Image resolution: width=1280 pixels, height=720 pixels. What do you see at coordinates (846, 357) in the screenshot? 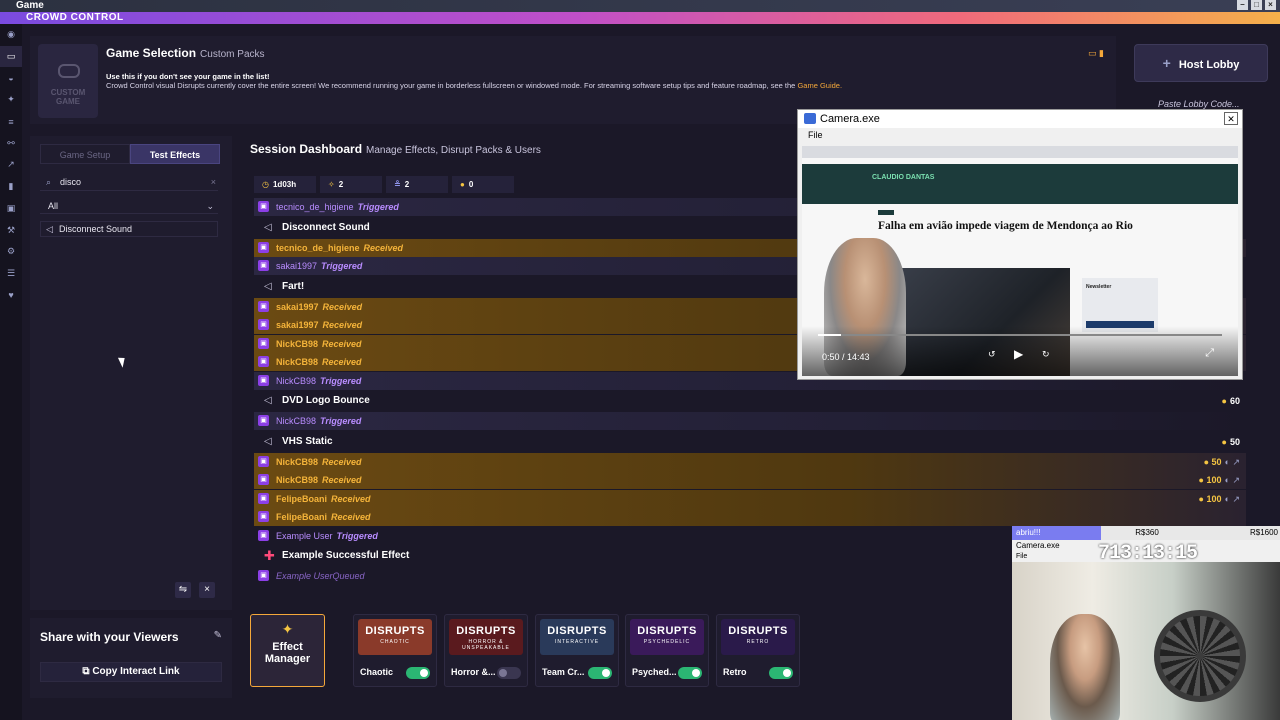
I see `video-time: 0:50 / 14:43` at bounding box center [846, 357].